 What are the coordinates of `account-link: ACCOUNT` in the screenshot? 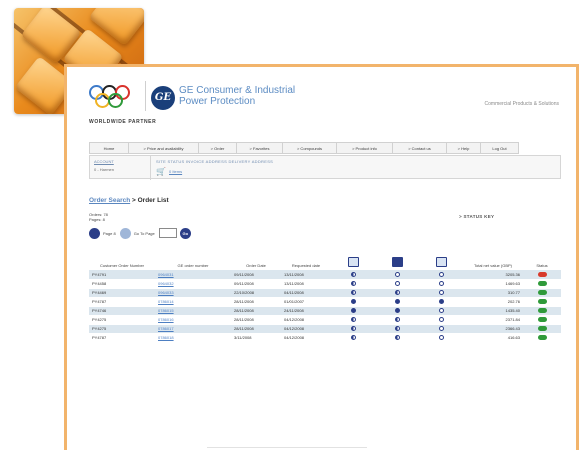 It's located at (104, 161).